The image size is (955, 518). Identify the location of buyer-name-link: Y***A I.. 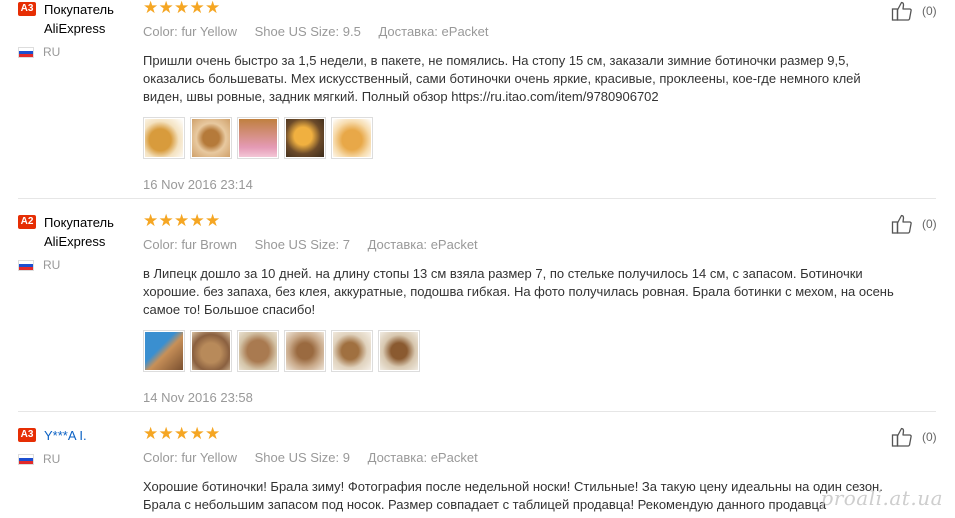
(65, 435).